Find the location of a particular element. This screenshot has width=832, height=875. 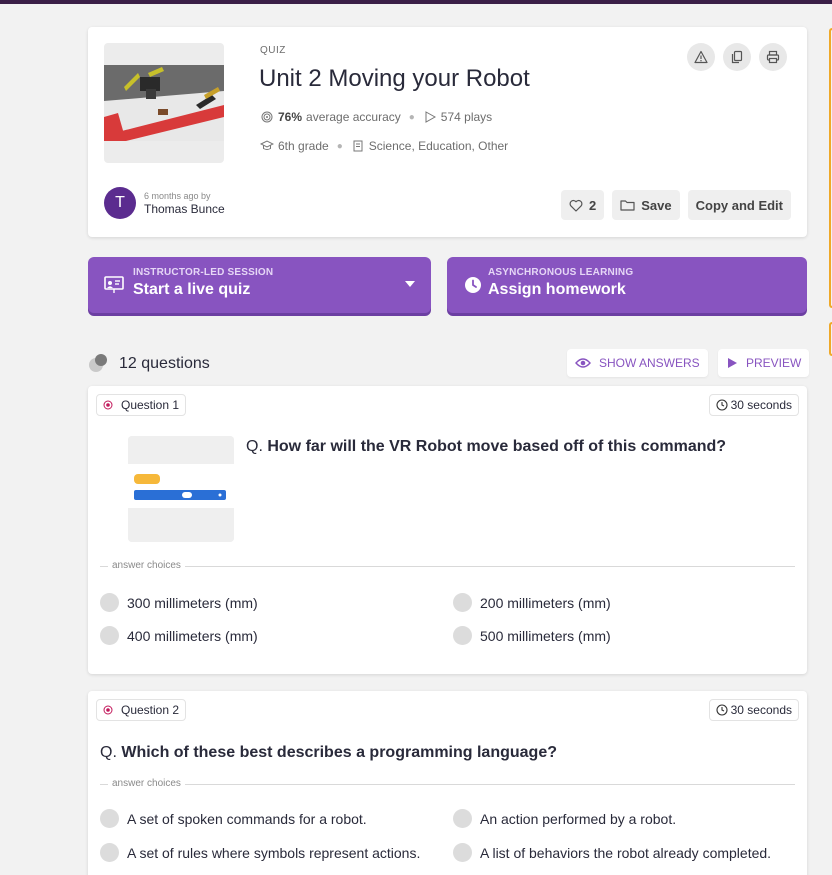

preview-button: PREVIEW is located at coordinates (764, 363).